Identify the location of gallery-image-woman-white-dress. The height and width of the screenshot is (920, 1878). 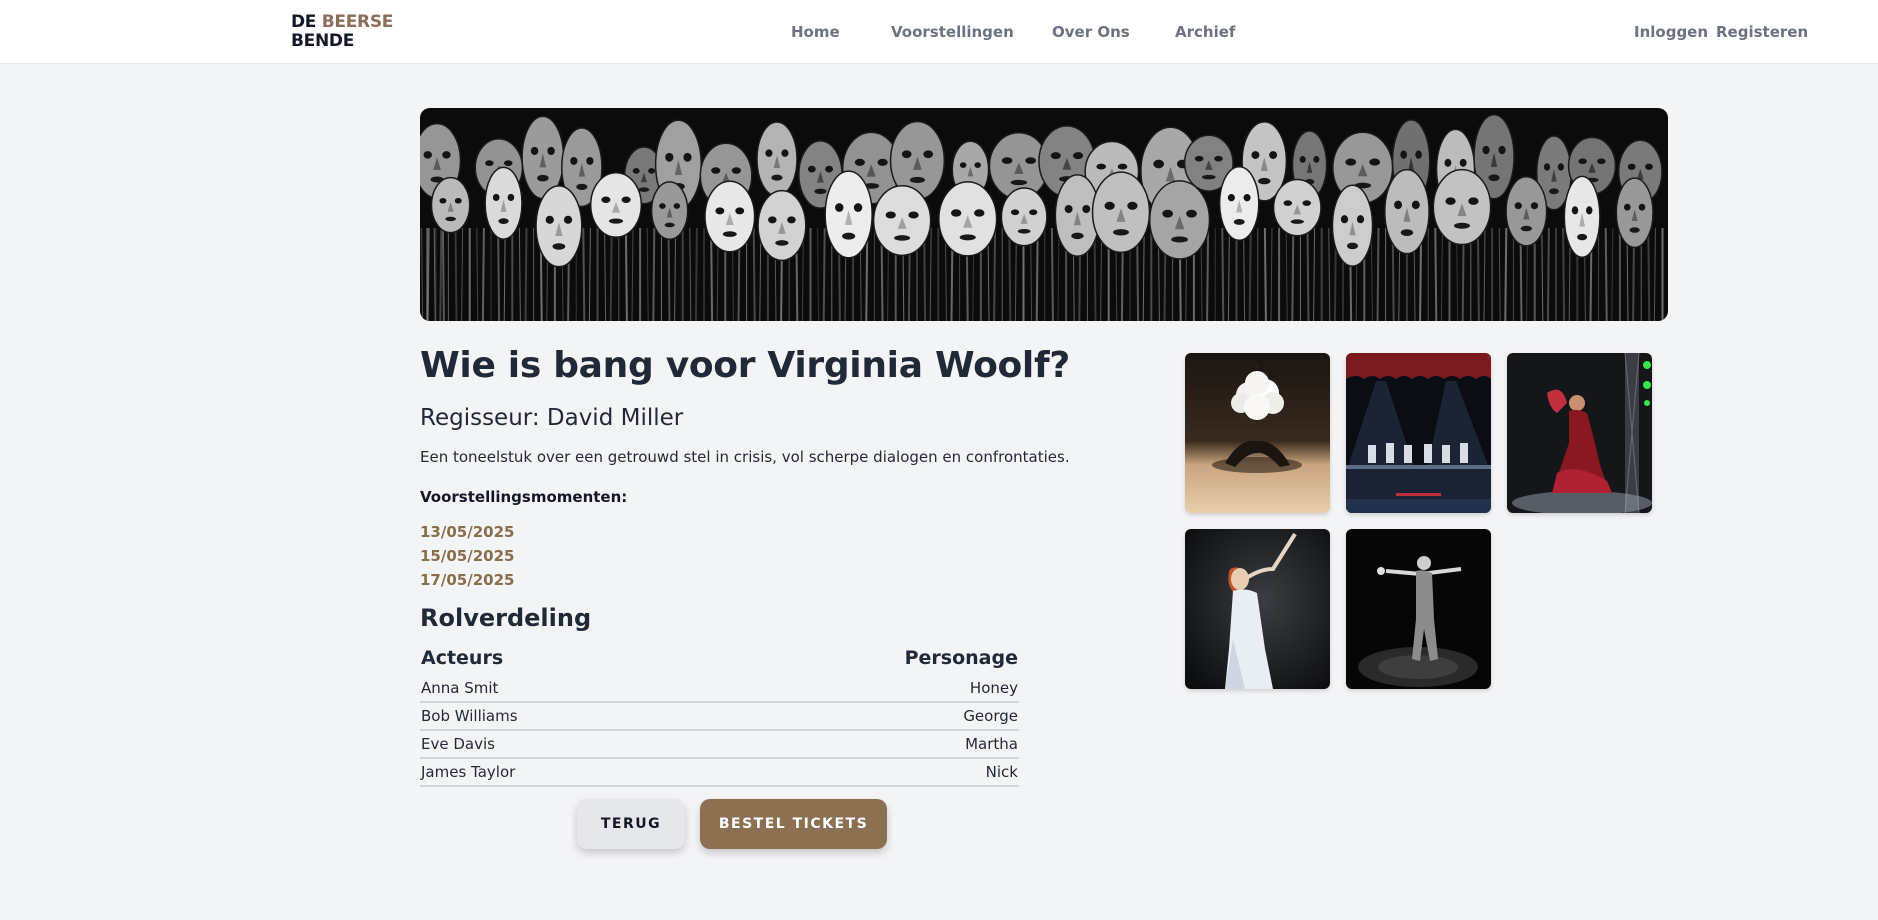
(1257, 609).